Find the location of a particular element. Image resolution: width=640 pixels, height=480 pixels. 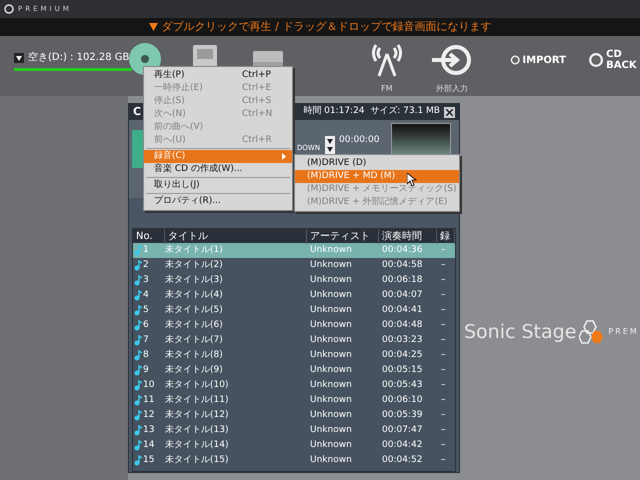

track-number: 11 is located at coordinates (148, 400).